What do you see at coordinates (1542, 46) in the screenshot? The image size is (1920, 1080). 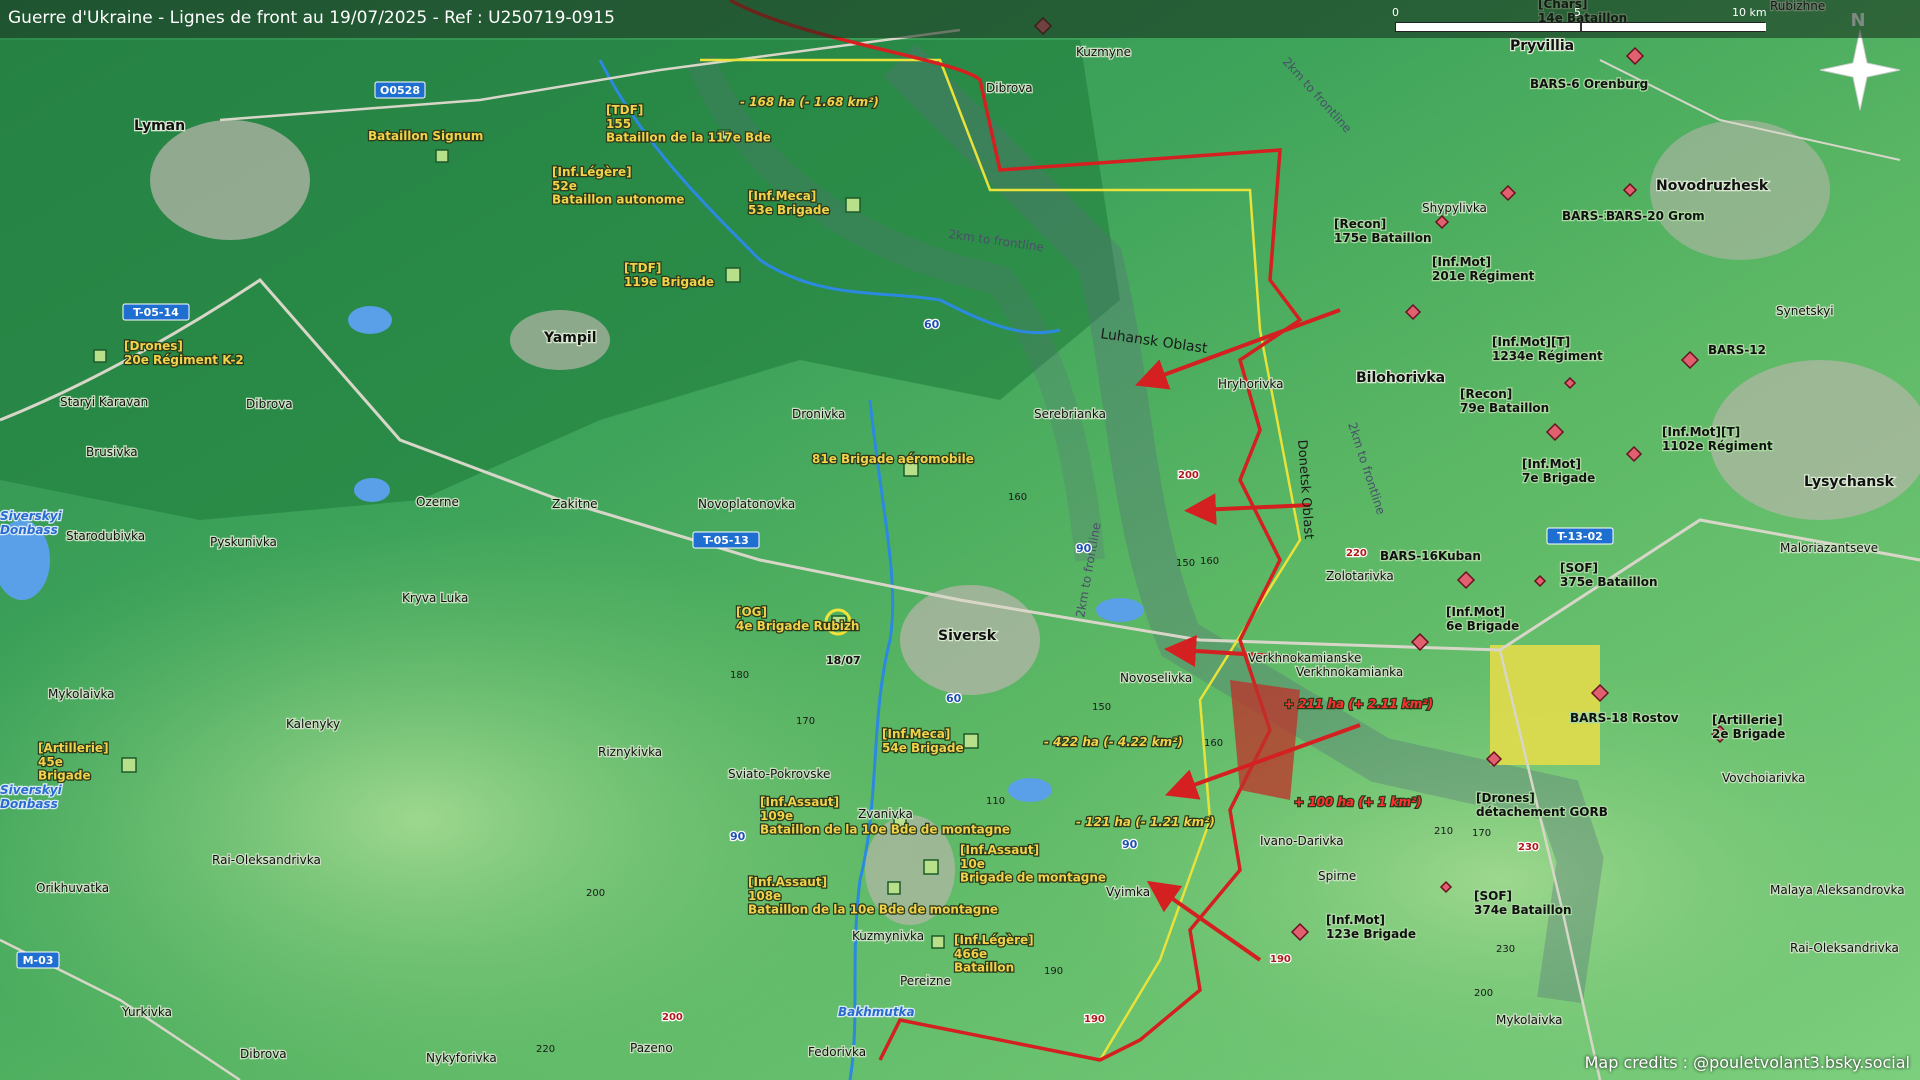 I see `city-label: Pryvillia` at bounding box center [1542, 46].